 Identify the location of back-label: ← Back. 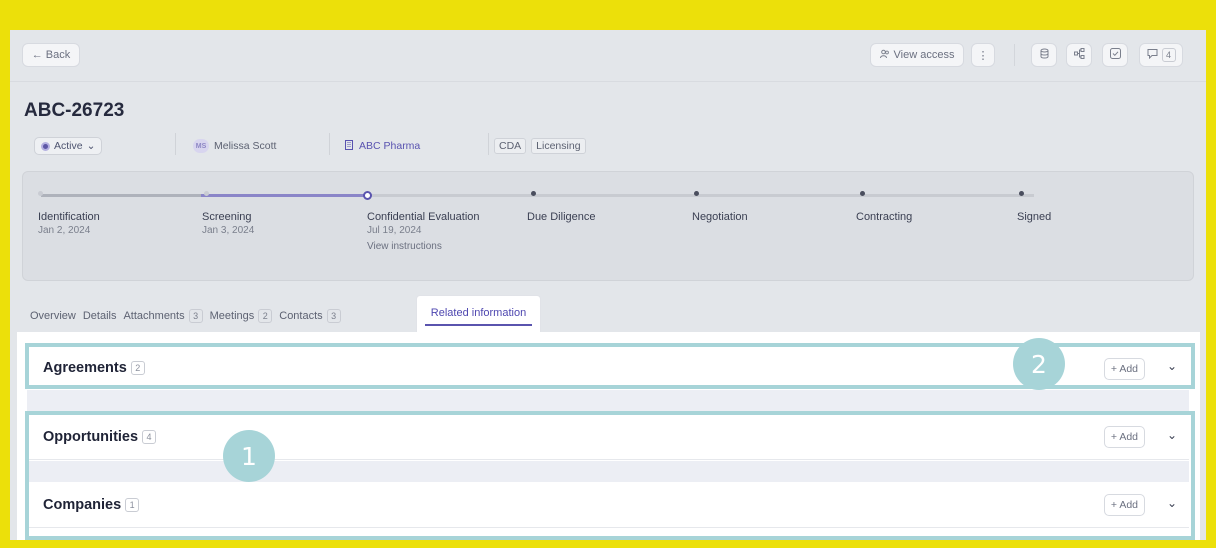
(51, 55).